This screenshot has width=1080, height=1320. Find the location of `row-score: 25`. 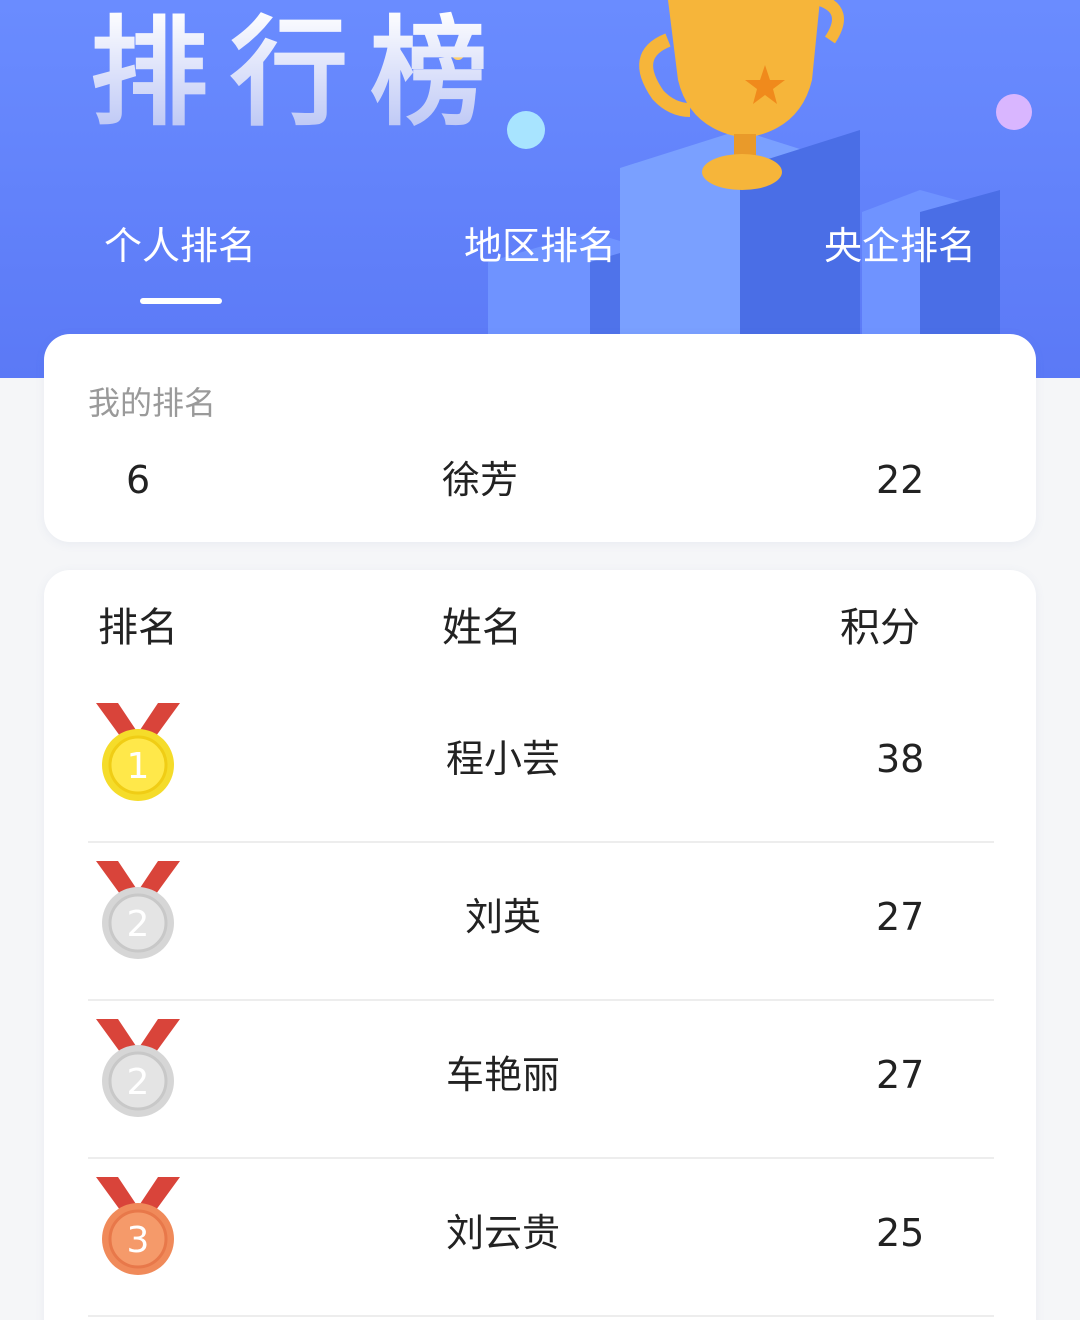

row-score: 25 is located at coordinates (900, 1233).